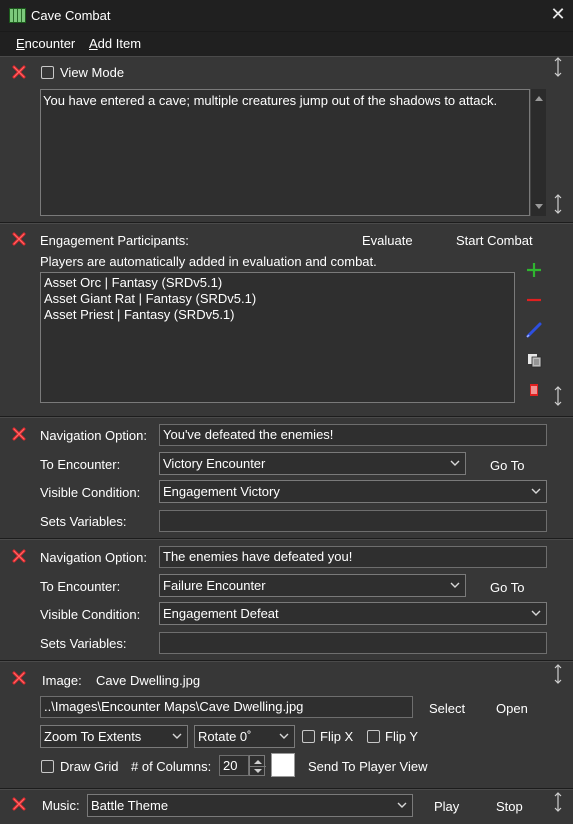  Describe the element at coordinates (534, 300) in the screenshot. I see `remove-minus-icon` at that location.